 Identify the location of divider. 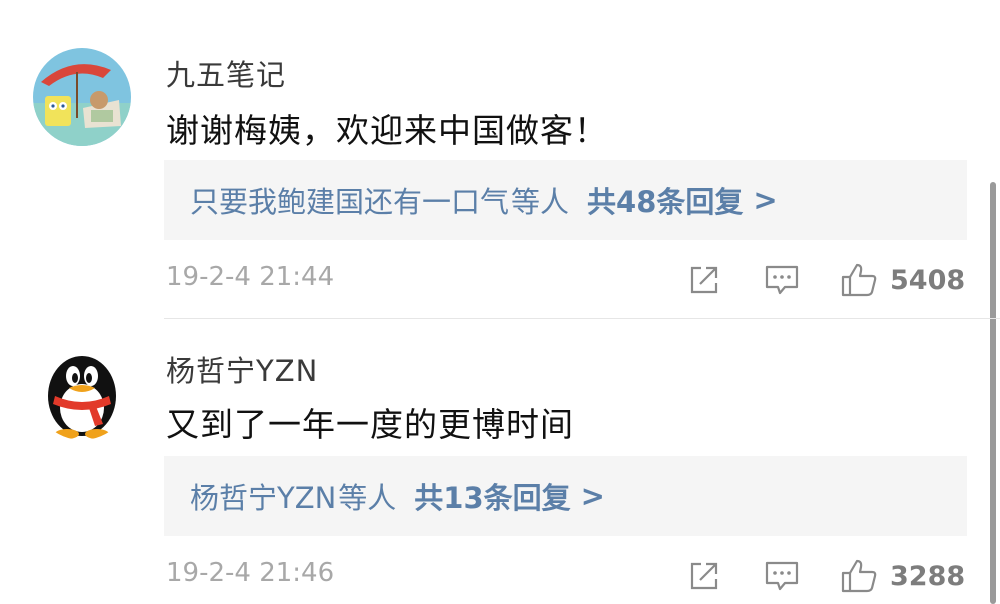
(582, 318).